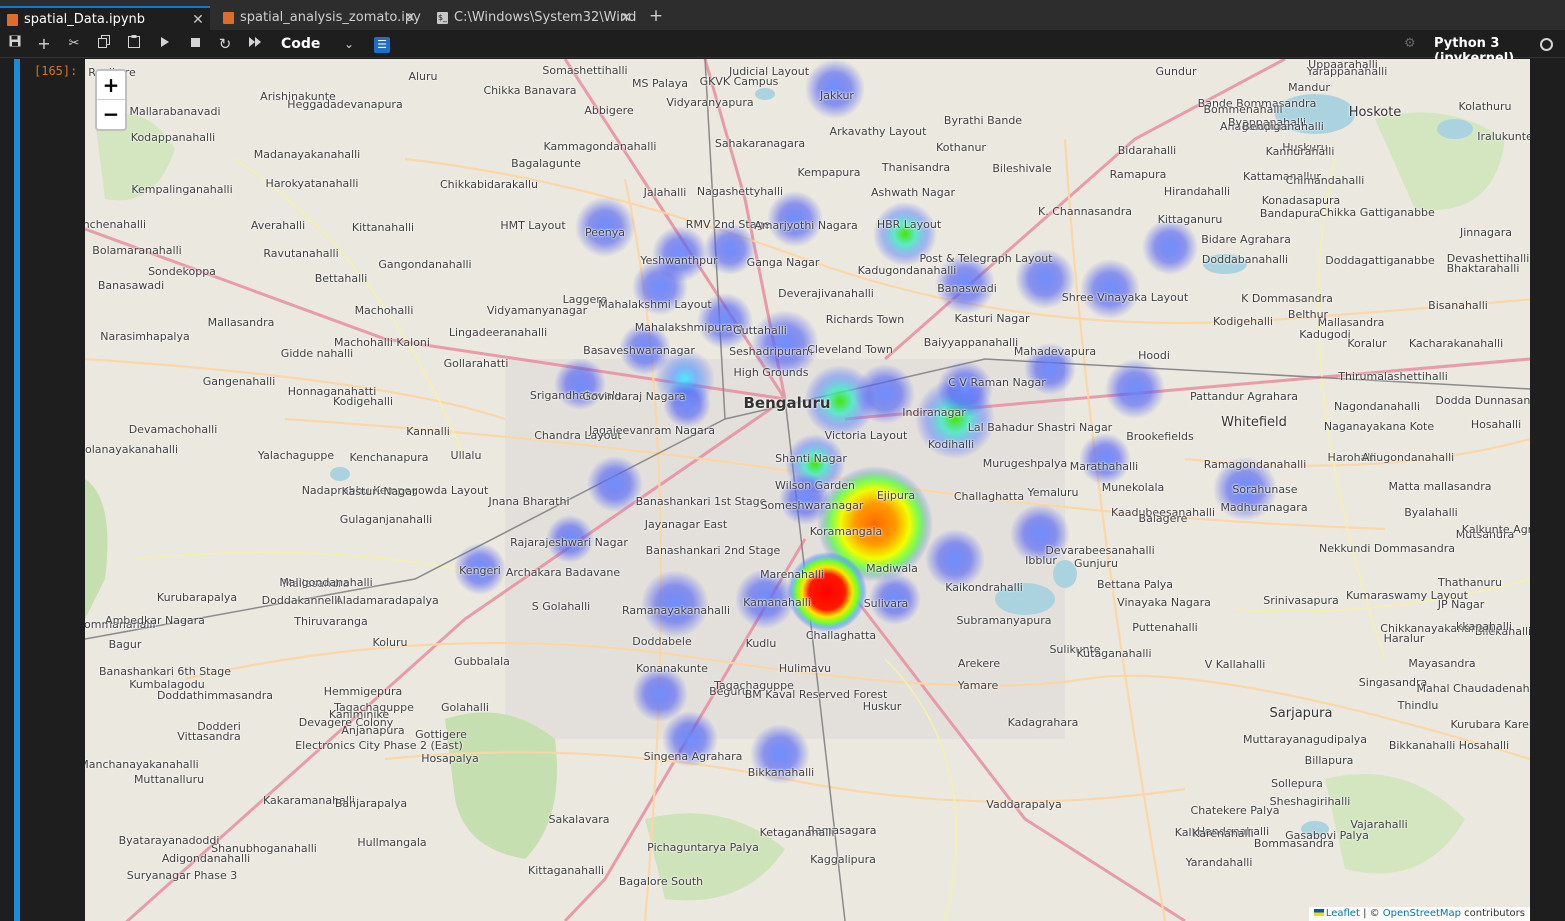  I want to click on run-all-icon, so click(255, 44).